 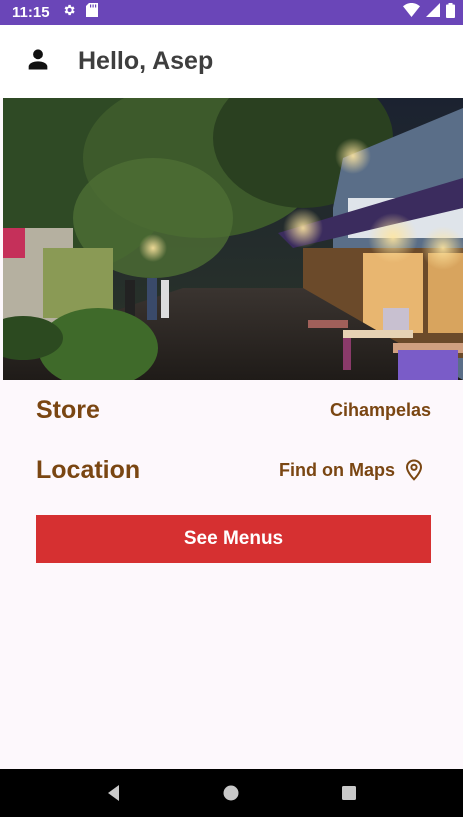 I want to click on greeting-title: Hello, Asep, so click(x=146, y=61).